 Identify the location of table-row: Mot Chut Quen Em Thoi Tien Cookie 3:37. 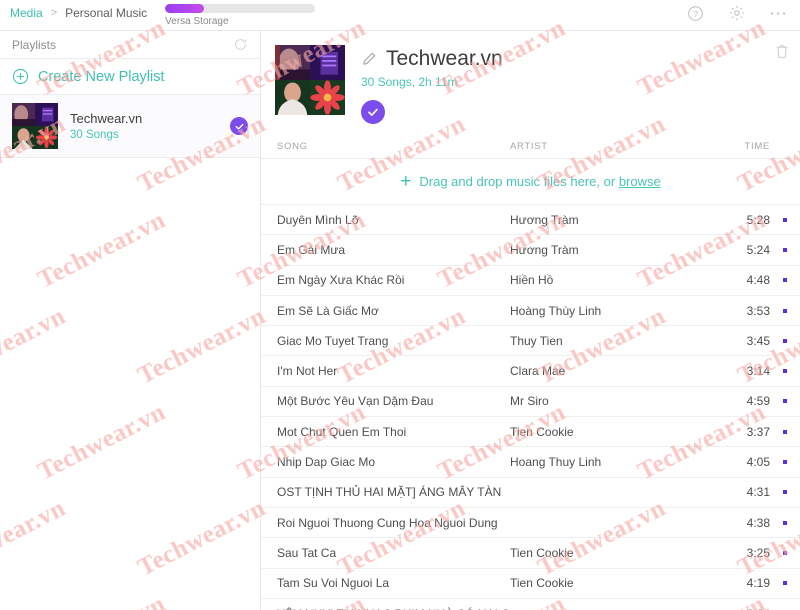
(530, 432).